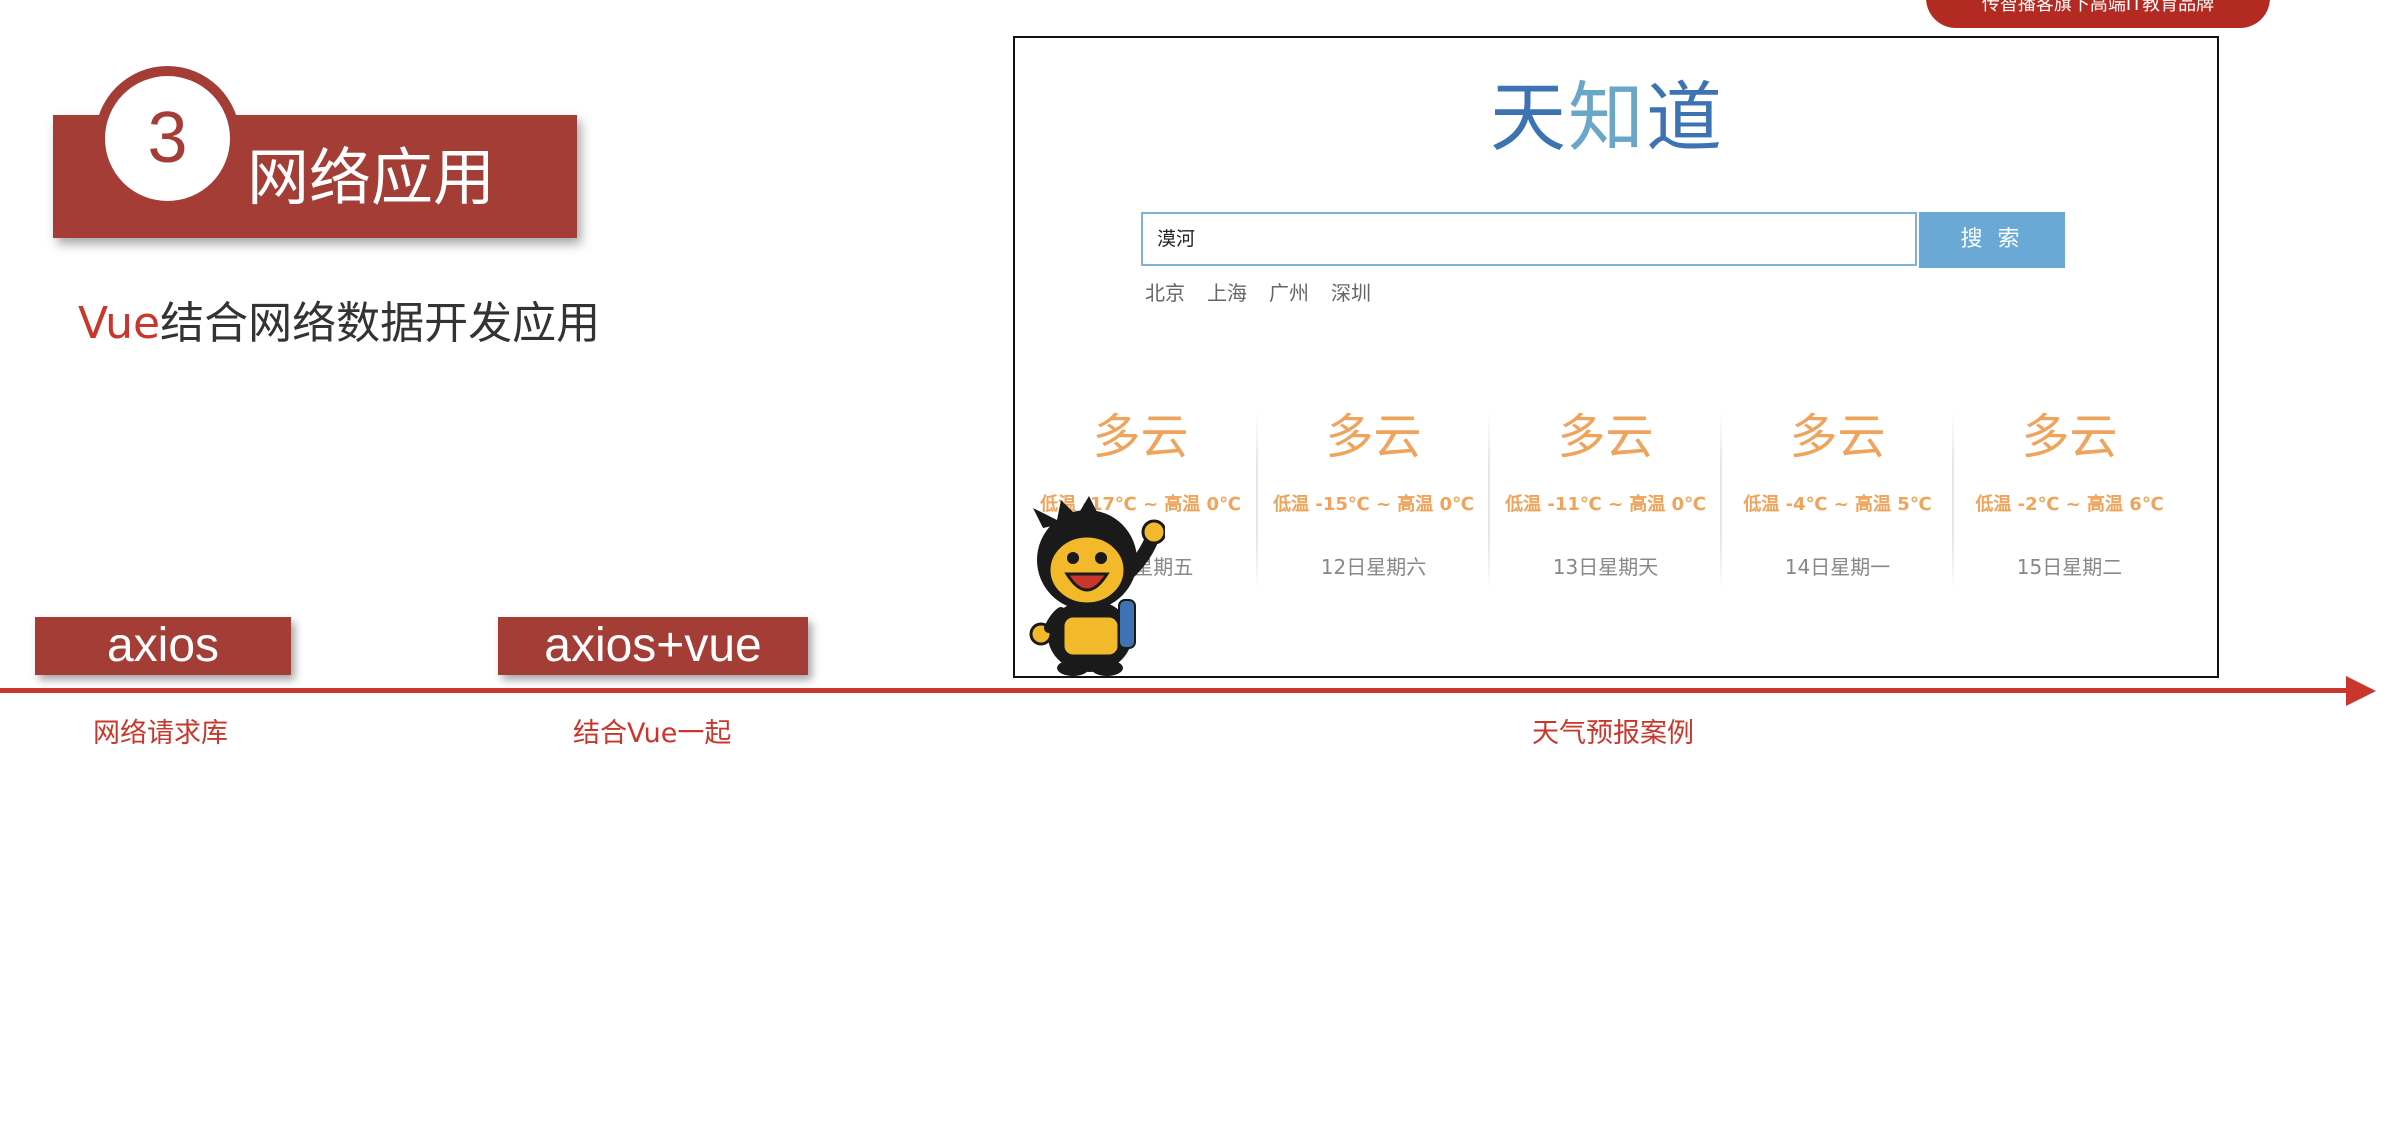 This screenshot has width=2392, height=1136. I want to click on brand-pill: 传智播客旗下高端IT教育品牌, so click(2098, 14).